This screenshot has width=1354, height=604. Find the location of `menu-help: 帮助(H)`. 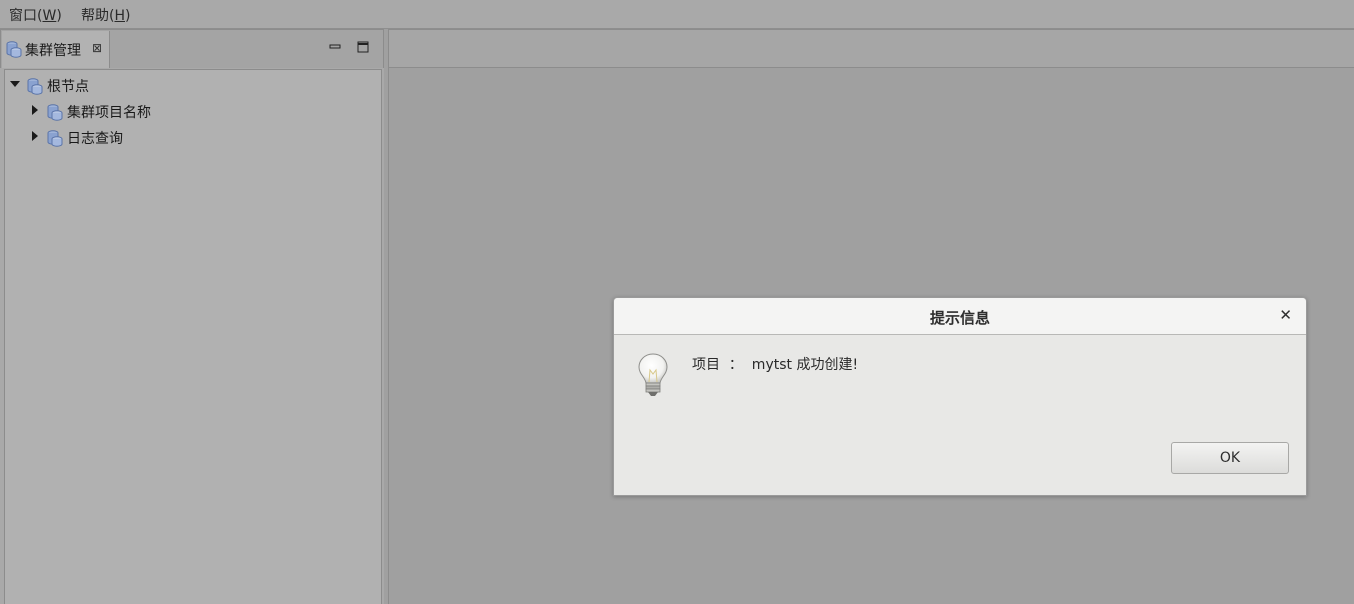

menu-help: 帮助(H) is located at coordinates (105, 15).